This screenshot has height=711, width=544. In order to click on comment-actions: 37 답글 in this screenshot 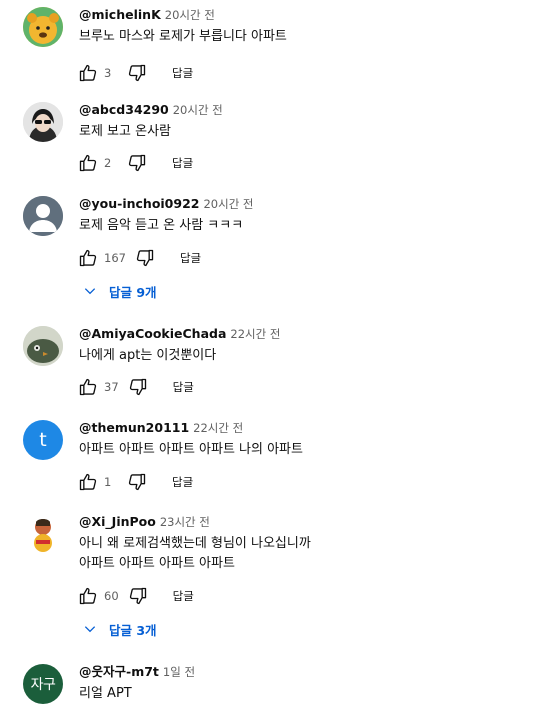, I will do `click(135, 387)`.